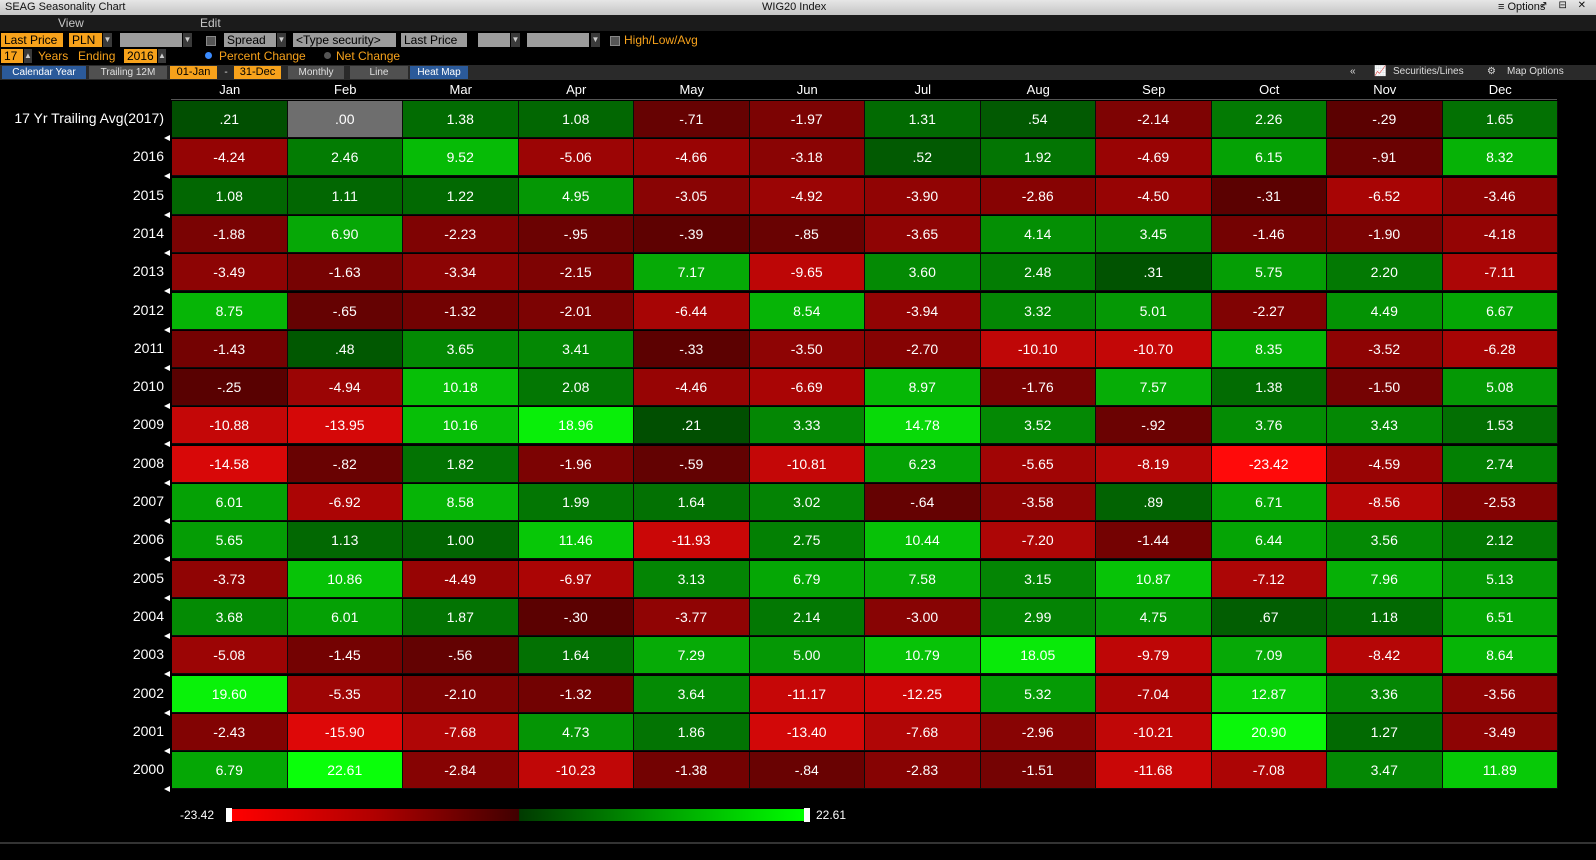  Describe the element at coordinates (692, 732) in the screenshot. I see `heat-cell: 1.86` at that location.